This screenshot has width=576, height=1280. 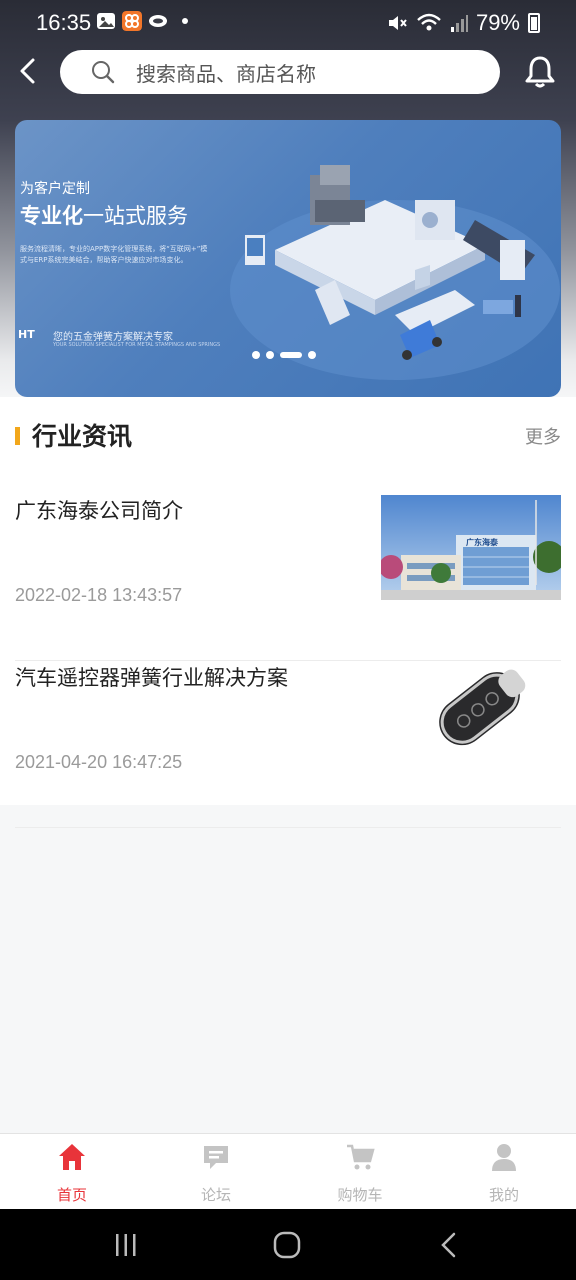 What do you see at coordinates (288, 433) in the screenshot?
I see `section-header: 行业资讯 更多` at bounding box center [288, 433].